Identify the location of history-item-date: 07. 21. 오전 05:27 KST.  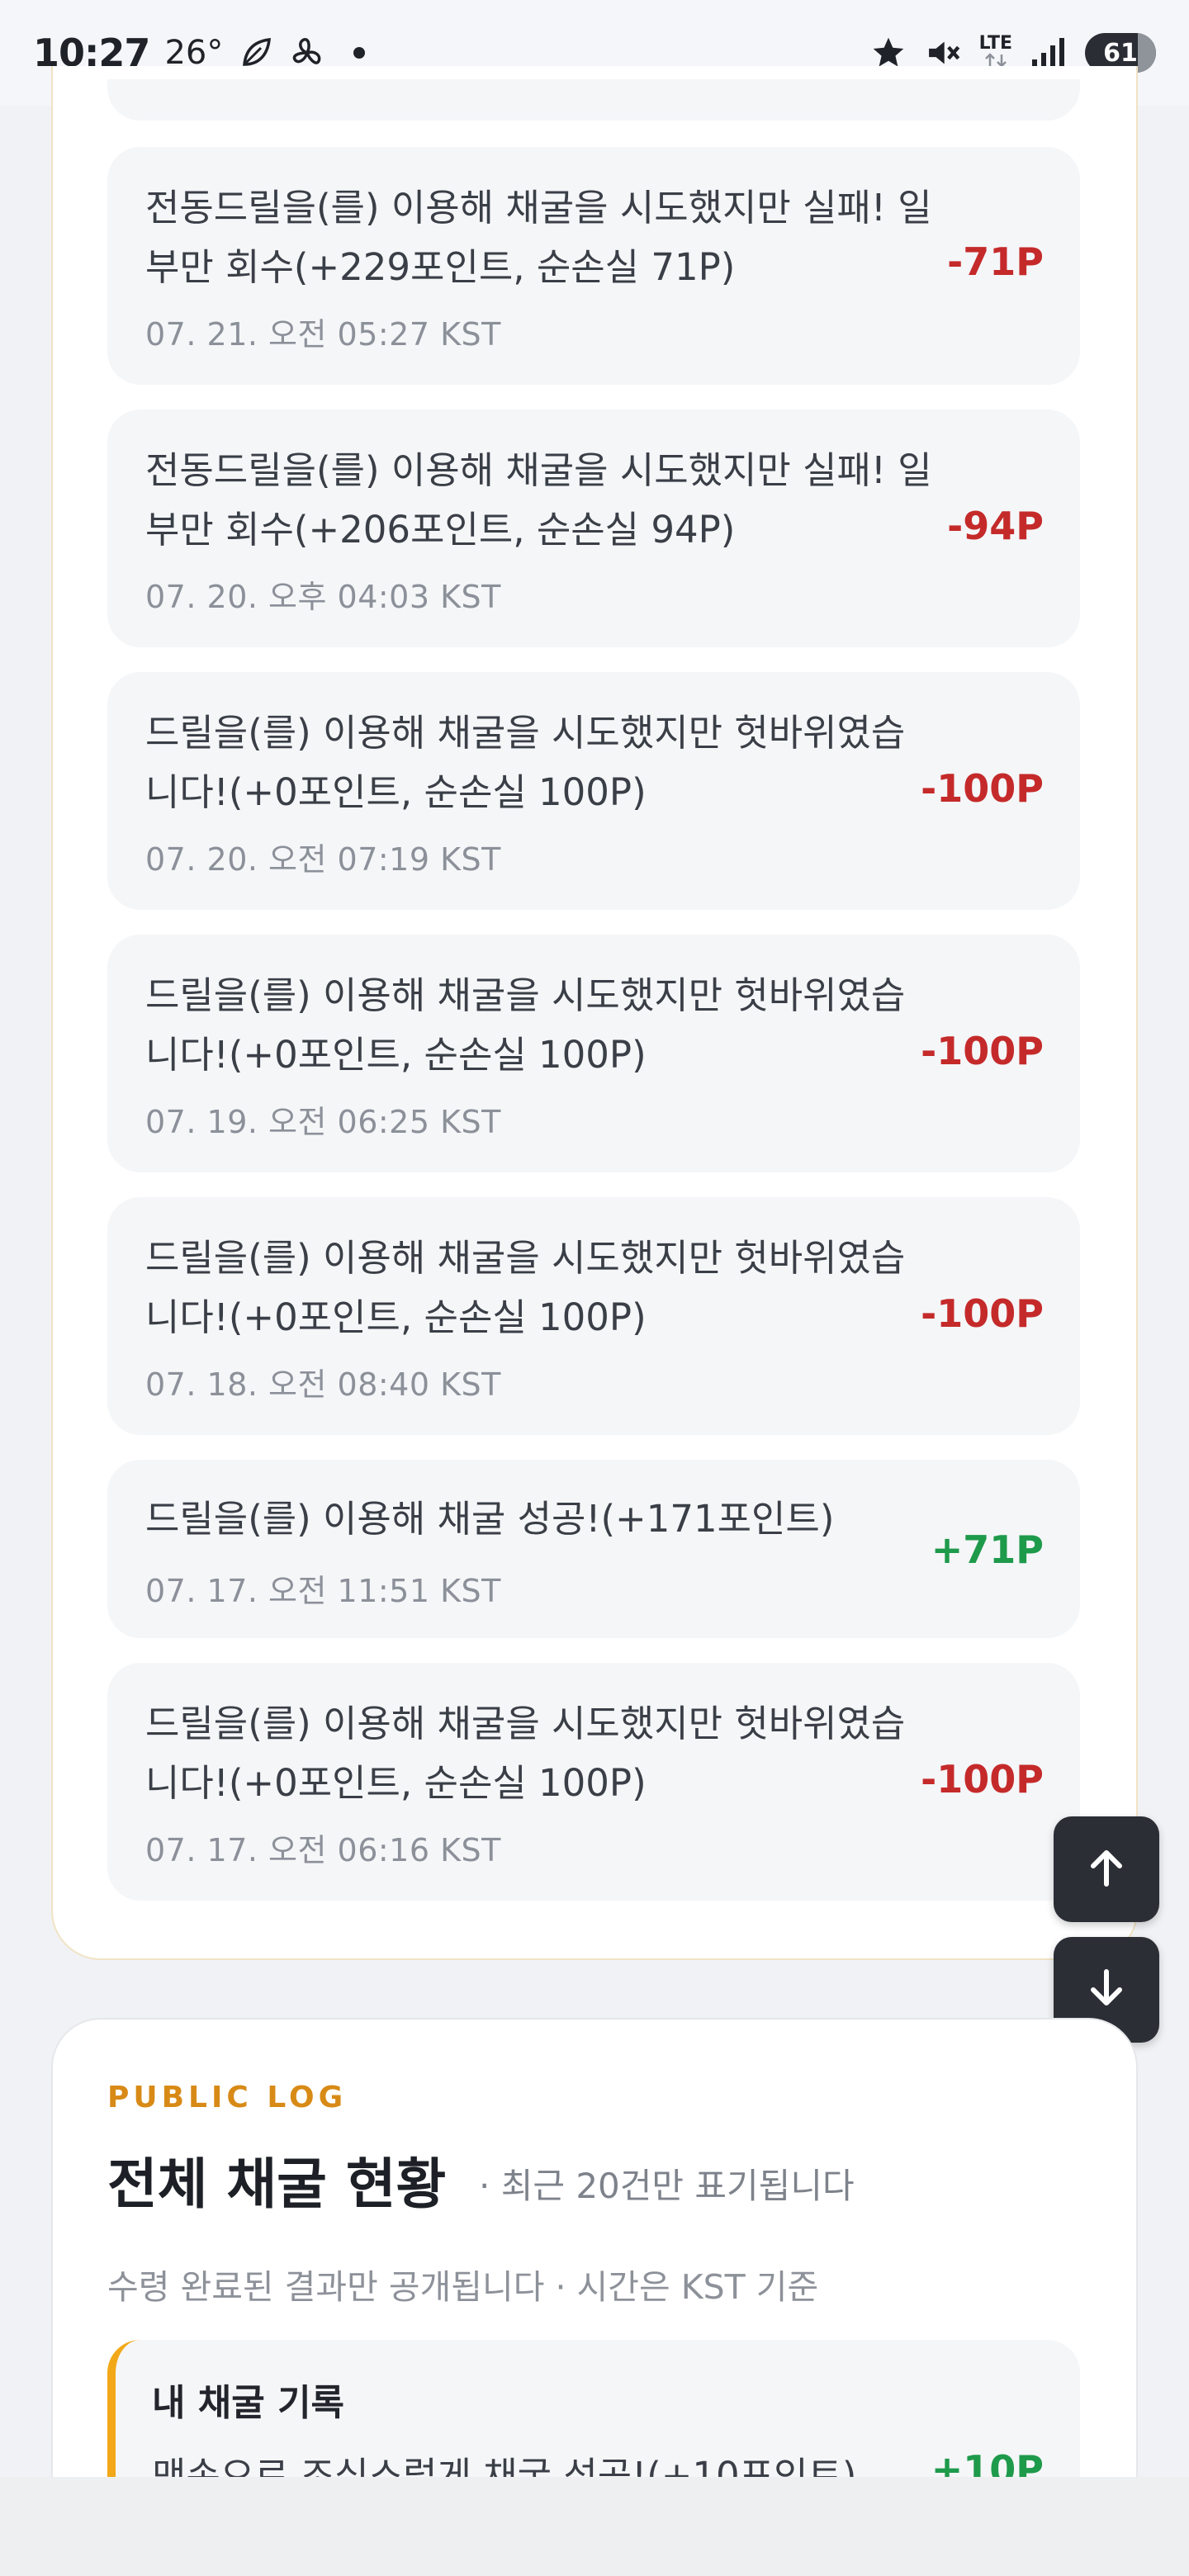
(323, 334).